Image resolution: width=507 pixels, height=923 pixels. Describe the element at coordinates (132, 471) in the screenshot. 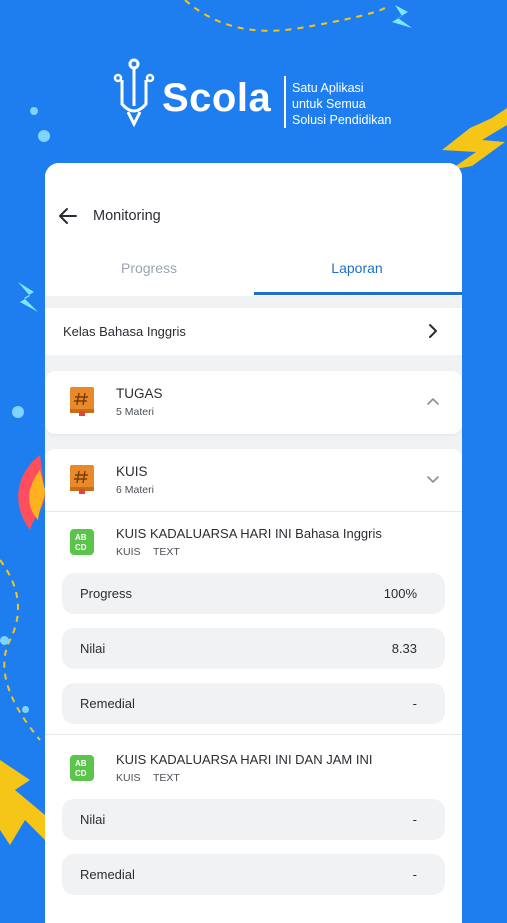

I see `section-title: KUIS` at that location.